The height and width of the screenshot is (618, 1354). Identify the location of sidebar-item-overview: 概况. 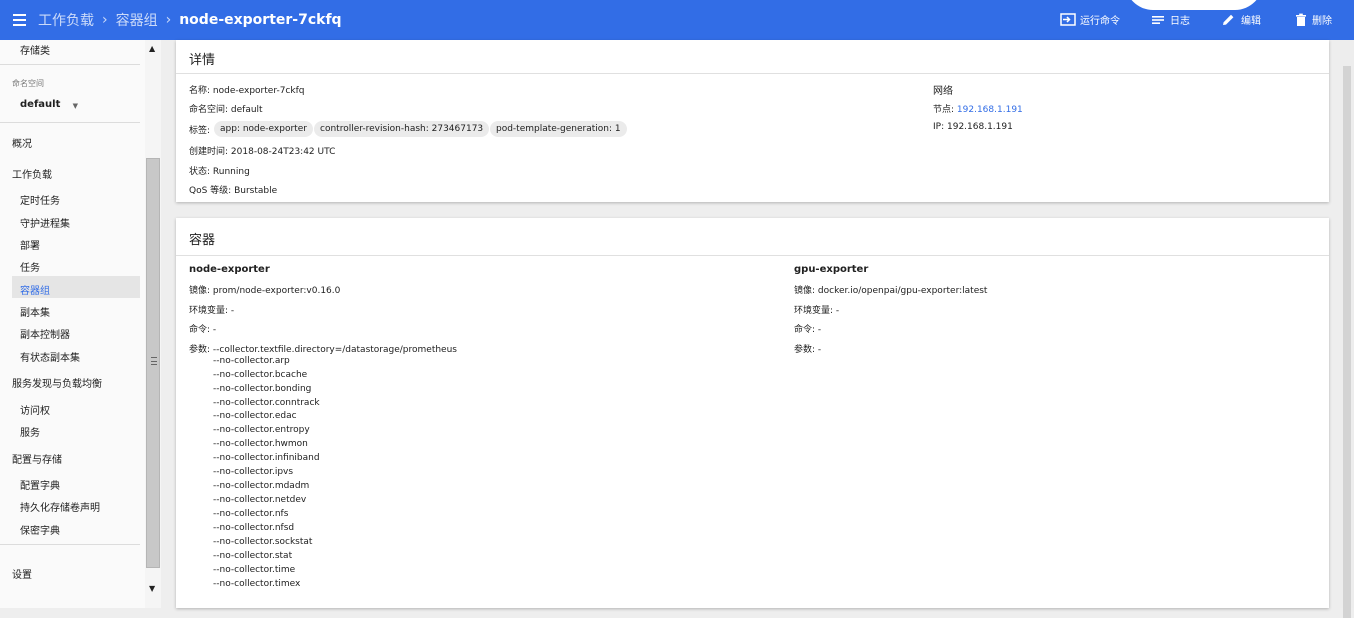
(22, 142).